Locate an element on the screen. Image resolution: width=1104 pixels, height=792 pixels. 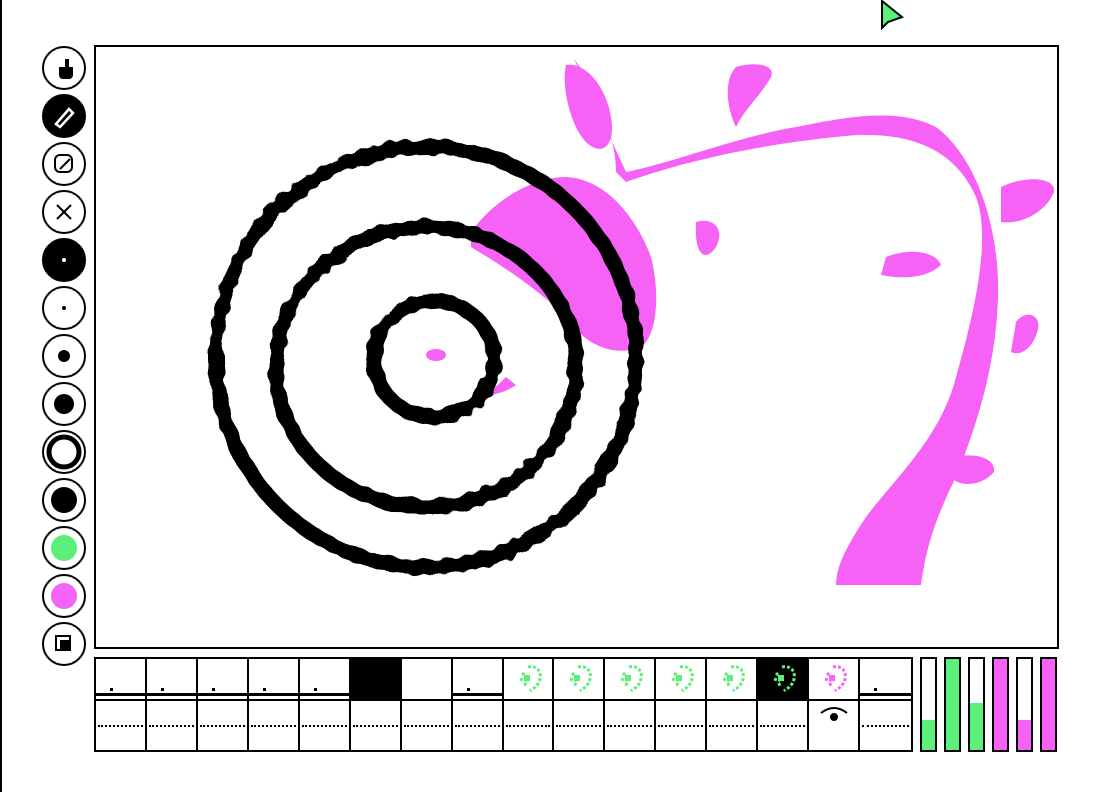
layer-copy-tool-button is located at coordinates (64, 644).